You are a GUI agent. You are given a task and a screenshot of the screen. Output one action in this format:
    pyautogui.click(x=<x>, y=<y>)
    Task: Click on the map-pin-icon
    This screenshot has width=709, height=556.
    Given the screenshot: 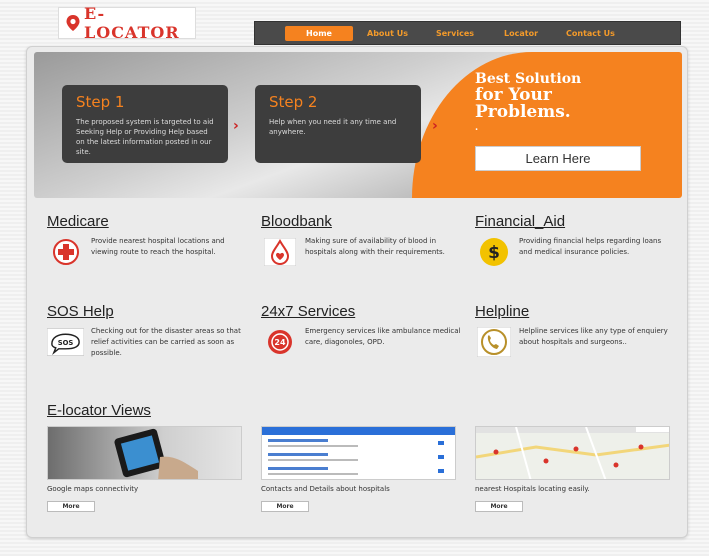 What is the action you would take?
    pyautogui.click(x=73, y=23)
    